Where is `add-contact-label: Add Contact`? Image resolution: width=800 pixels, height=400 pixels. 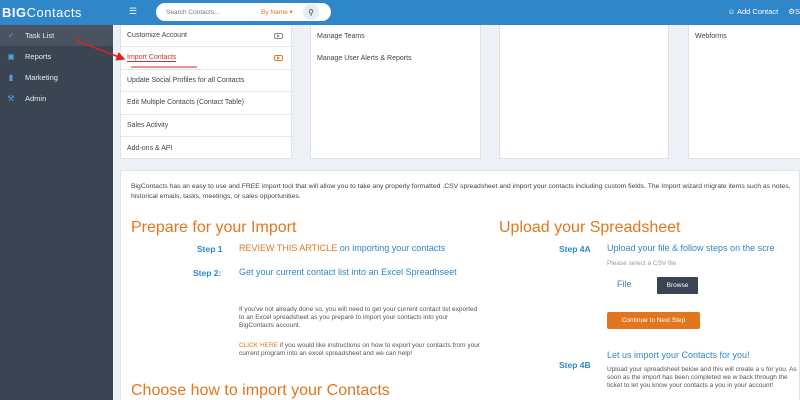 add-contact-label: Add Contact is located at coordinates (757, 11).